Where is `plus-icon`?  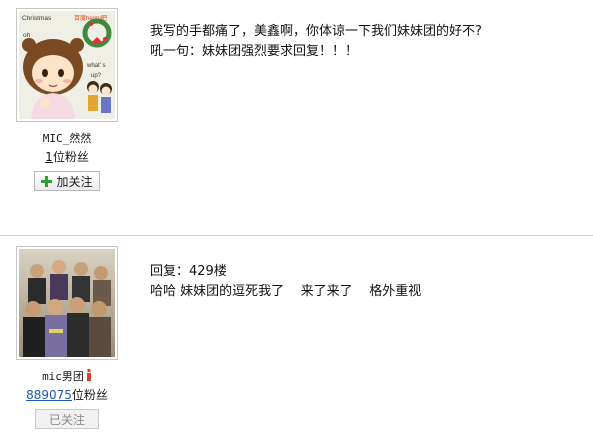 plus-icon is located at coordinates (47, 181).